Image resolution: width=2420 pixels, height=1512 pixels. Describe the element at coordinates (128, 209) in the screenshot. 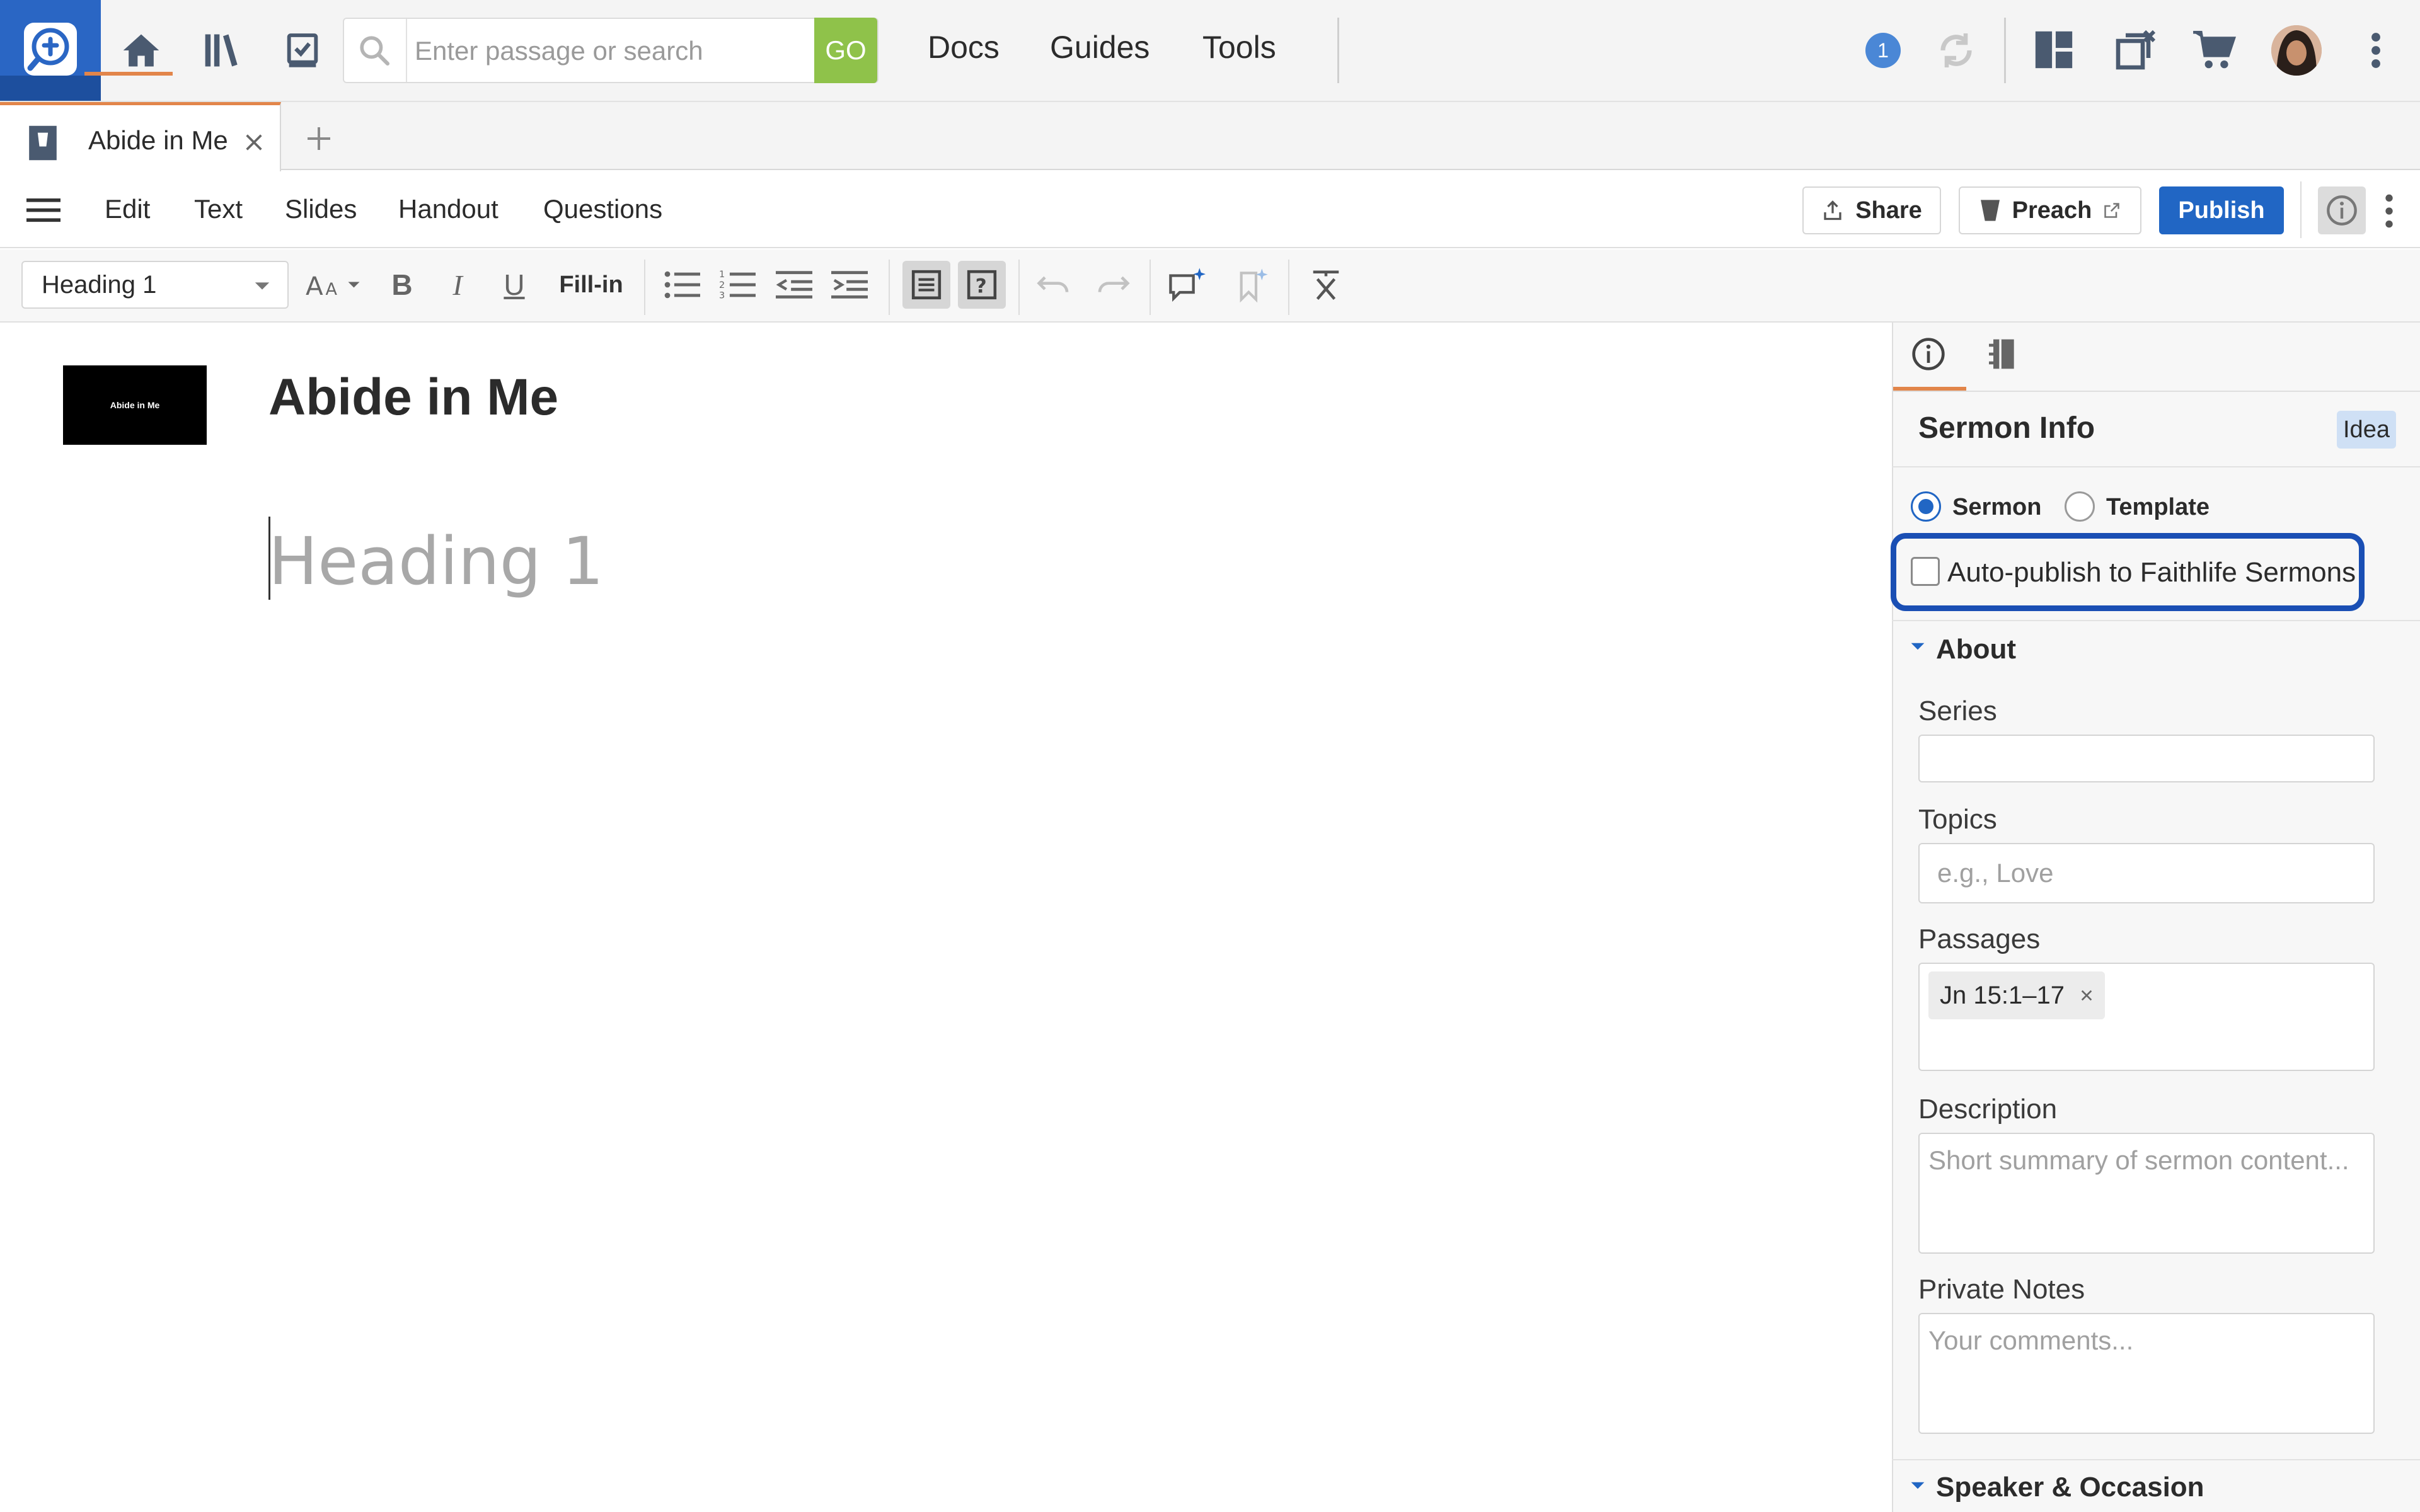

I see `tab-edit: Edit` at that location.